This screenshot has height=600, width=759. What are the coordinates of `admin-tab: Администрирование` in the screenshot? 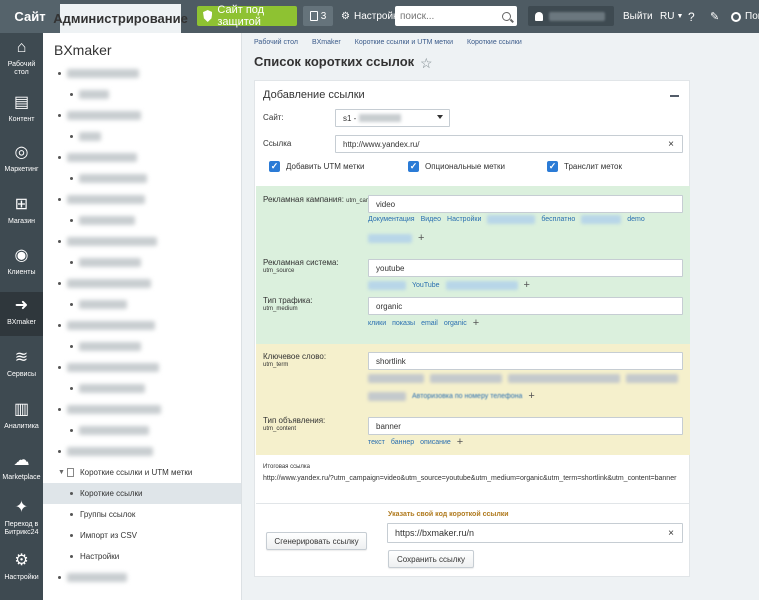 It's located at (120, 18).